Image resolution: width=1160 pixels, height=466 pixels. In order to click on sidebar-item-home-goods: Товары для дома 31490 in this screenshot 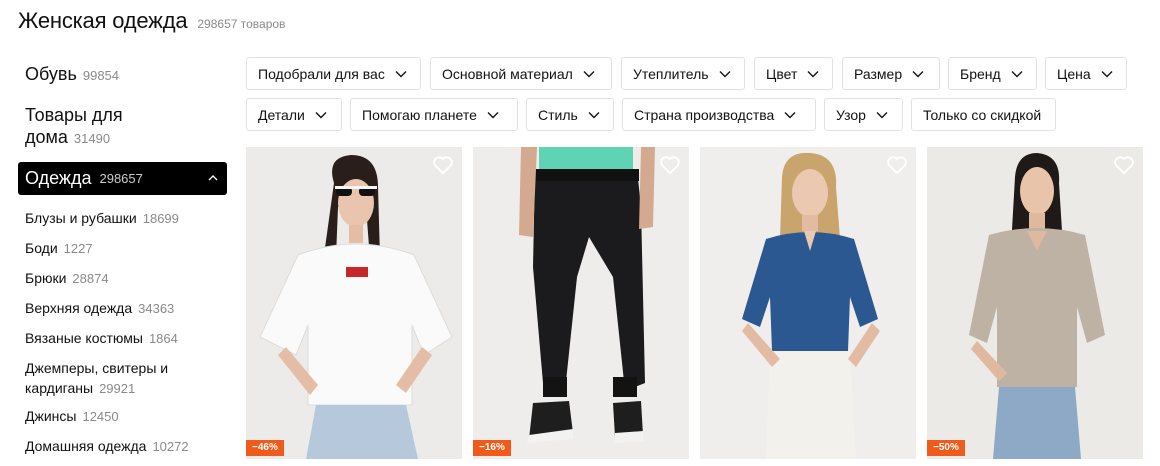, I will do `click(93, 127)`.